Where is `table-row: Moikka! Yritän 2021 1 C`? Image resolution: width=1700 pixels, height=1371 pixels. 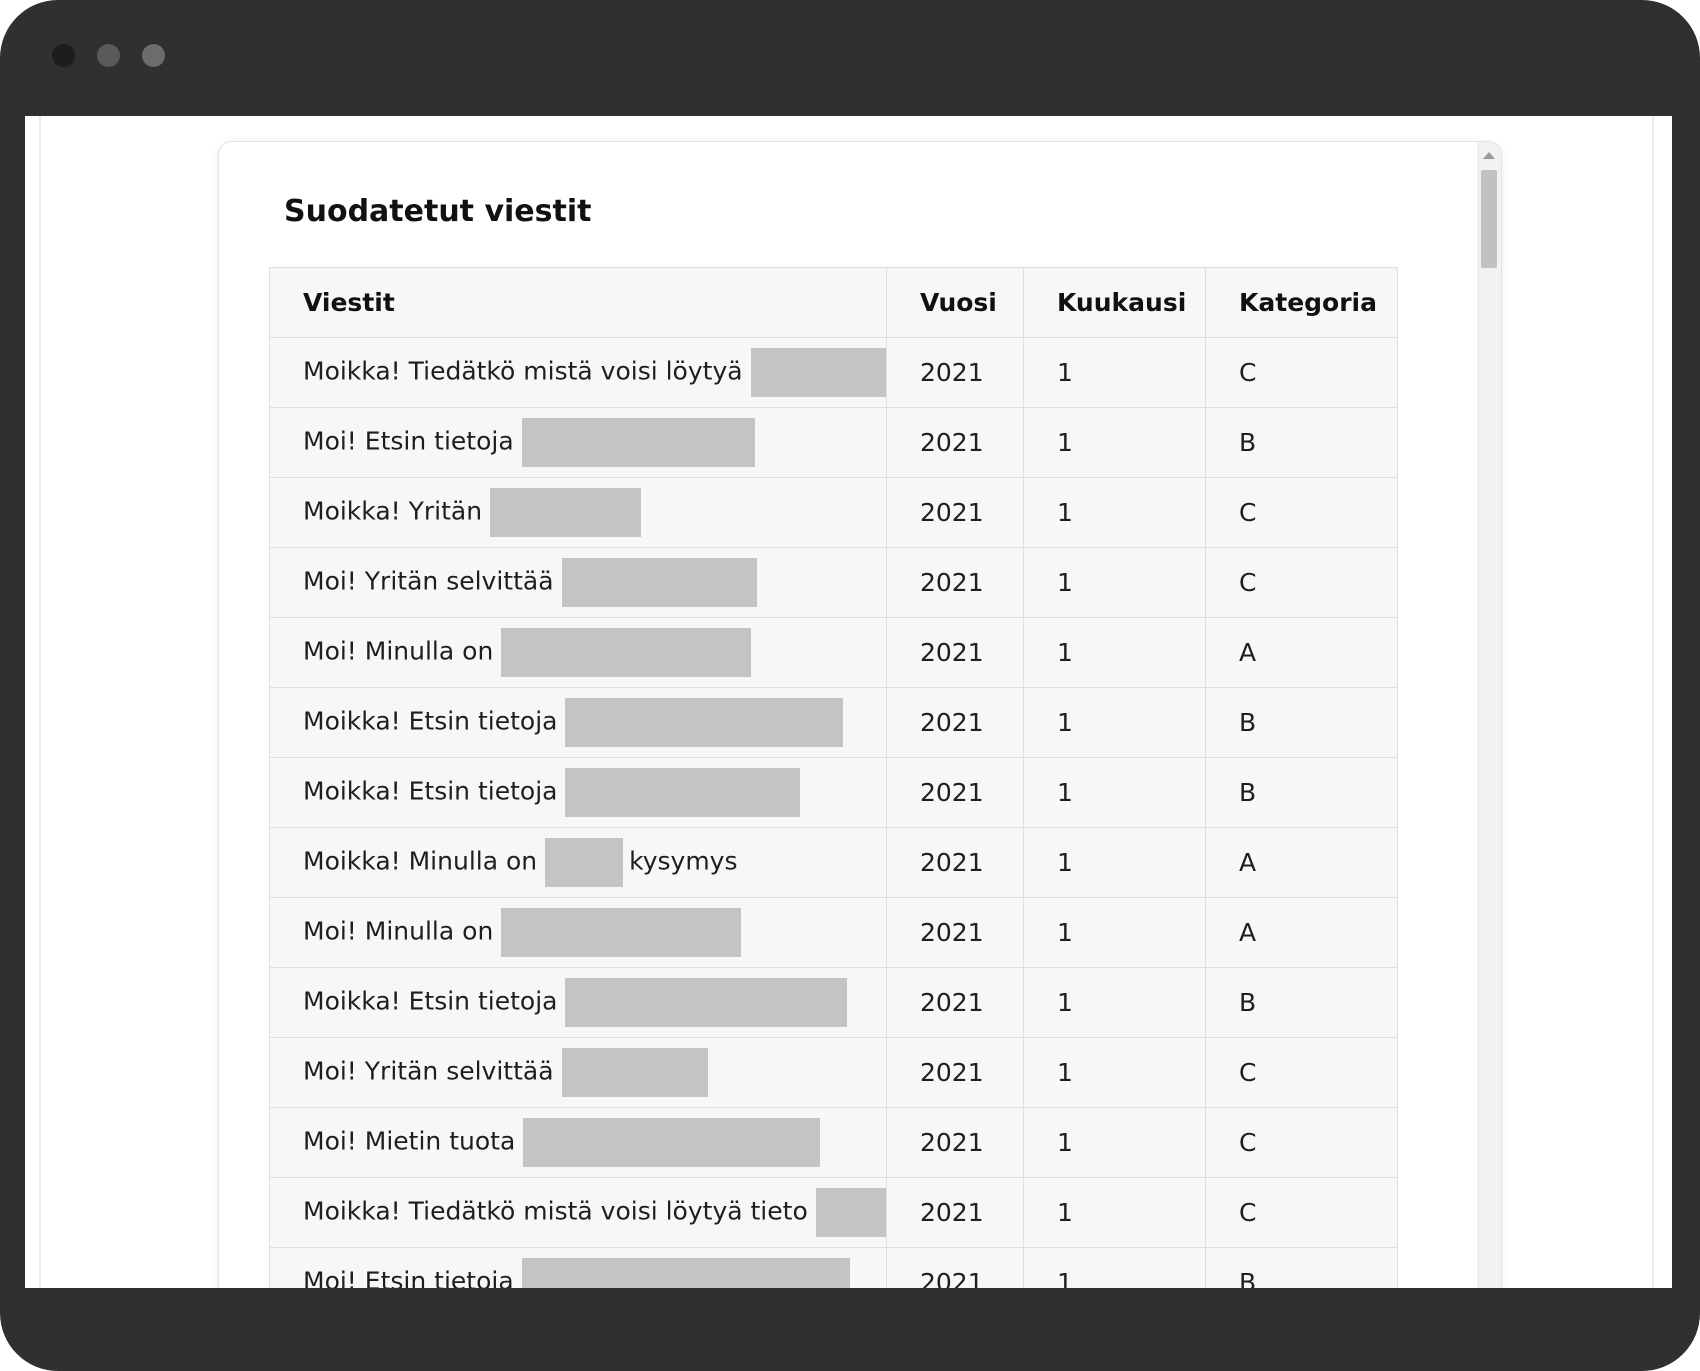
table-row: Moikka! Yritän 2021 1 C is located at coordinates (833, 512).